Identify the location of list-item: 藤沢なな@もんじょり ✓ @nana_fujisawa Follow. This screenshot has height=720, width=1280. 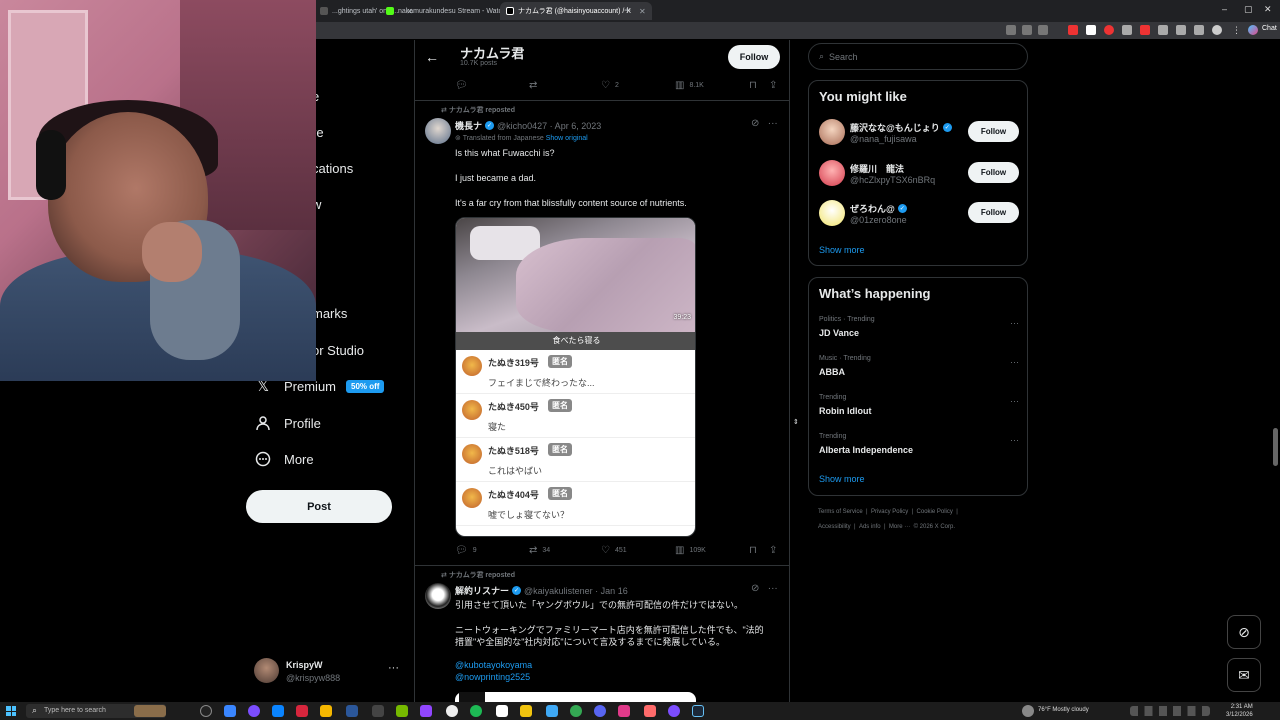
(919, 133).